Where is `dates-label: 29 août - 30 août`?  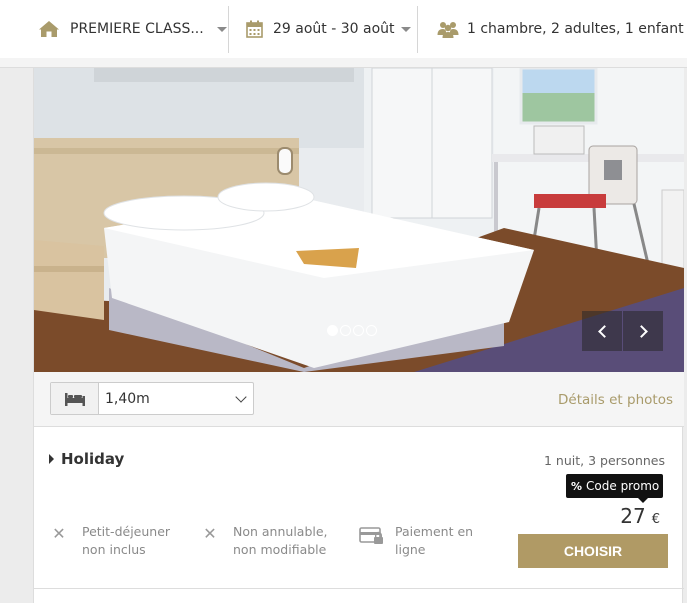 dates-label: 29 août - 30 août is located at coordinates (334, 29).